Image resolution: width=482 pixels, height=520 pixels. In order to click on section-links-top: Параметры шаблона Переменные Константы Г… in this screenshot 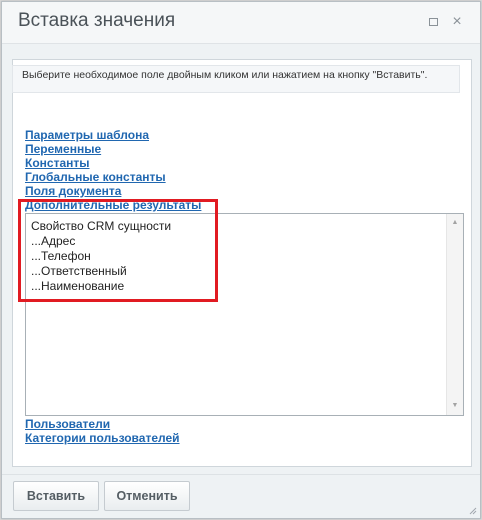, I will do `click(113, 170)`.